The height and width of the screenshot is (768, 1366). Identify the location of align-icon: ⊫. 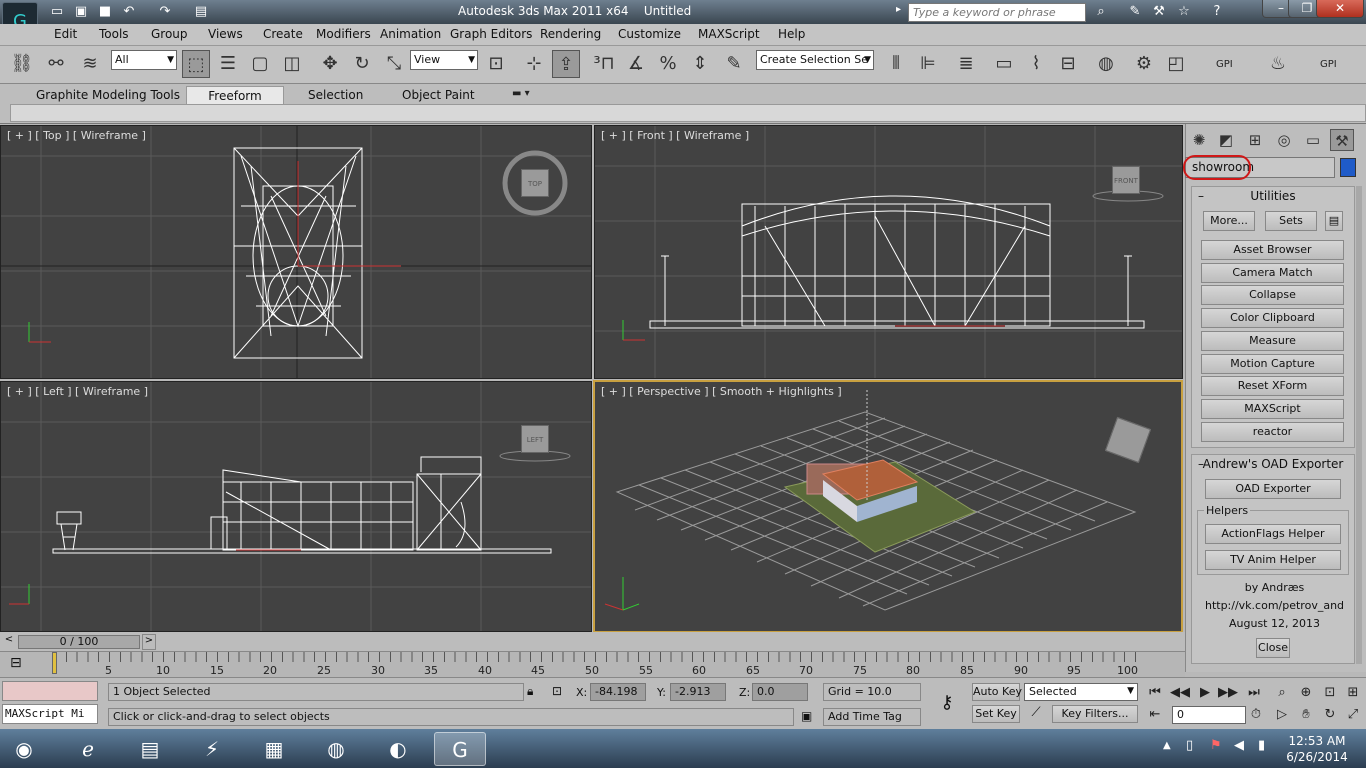
(928, 64).